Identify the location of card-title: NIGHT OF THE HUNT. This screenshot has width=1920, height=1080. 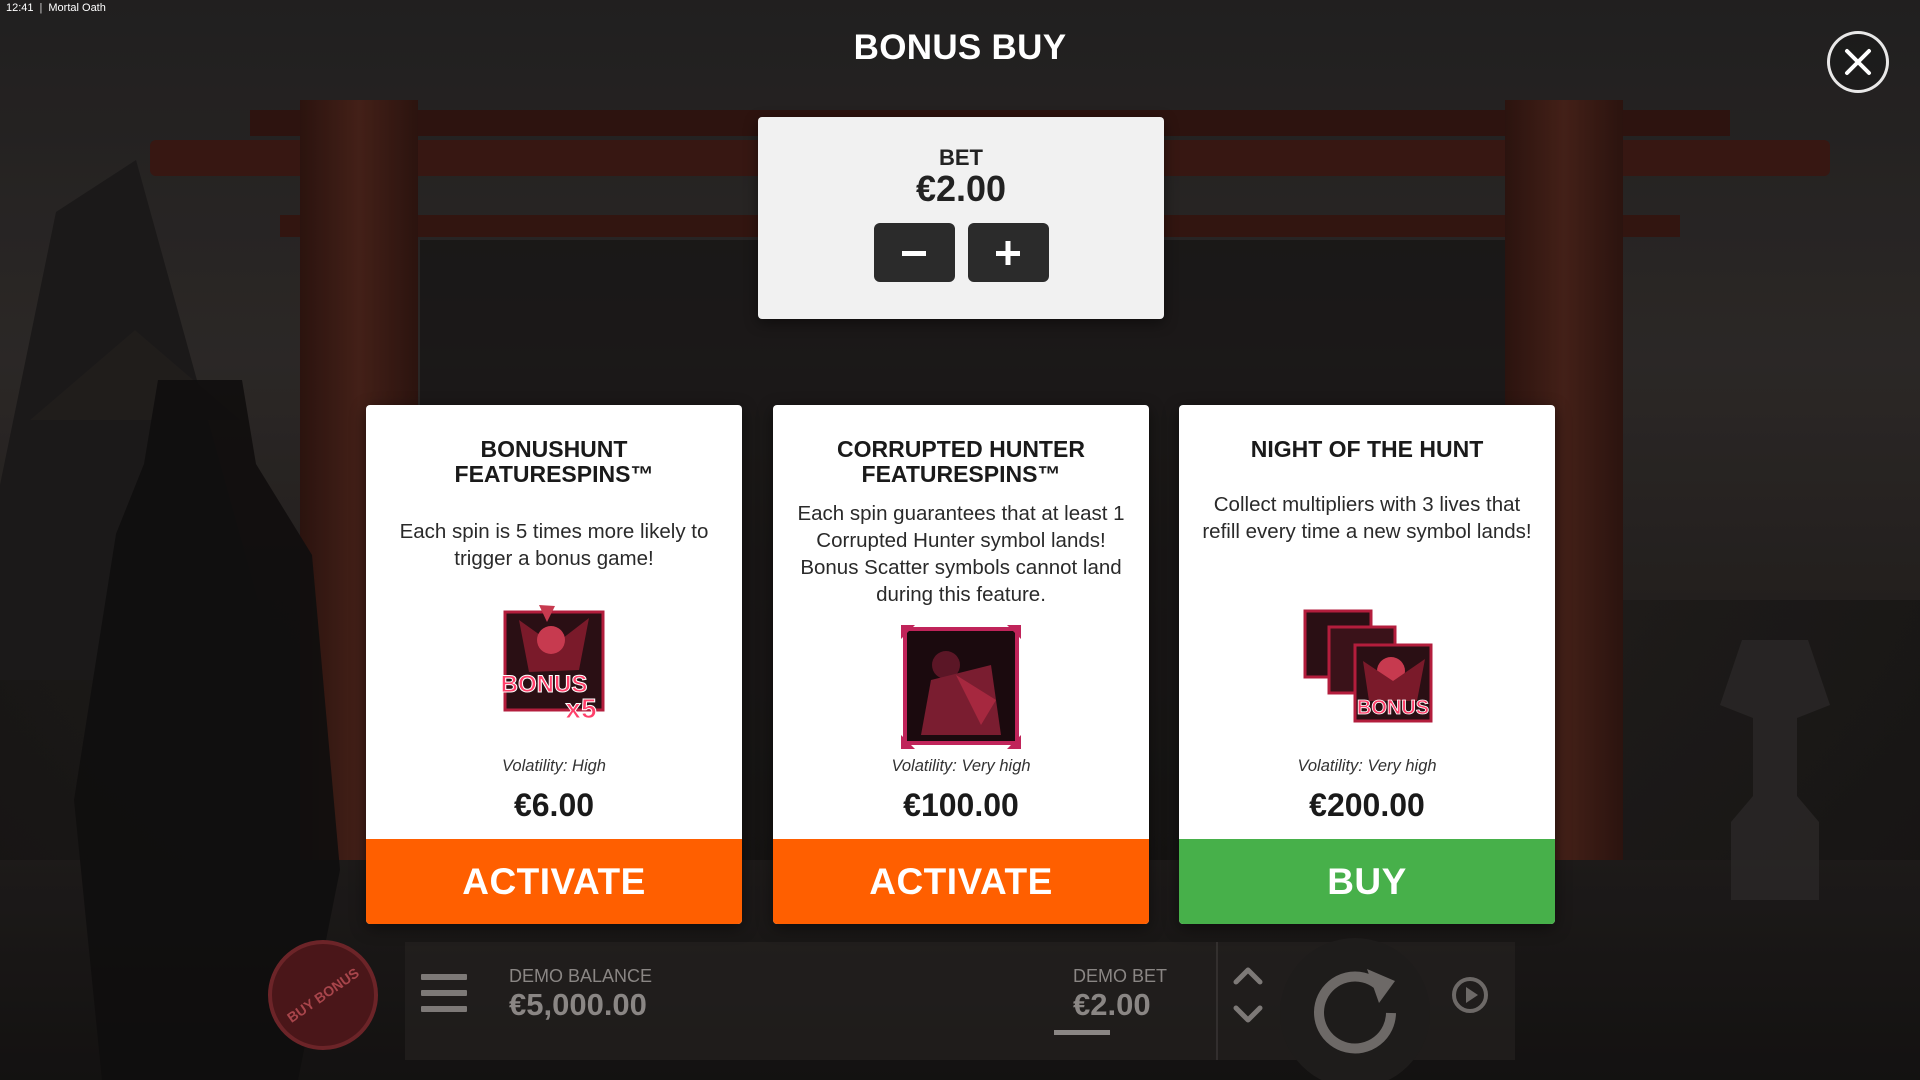
(1367, 449).